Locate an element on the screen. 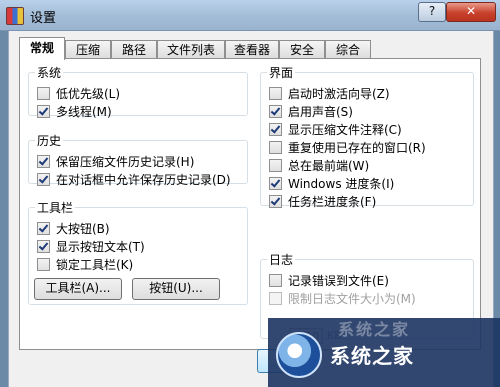 The image size is (500, 387). checkbox-large-buttons: 大按钮(B) is located at coordinates (73, 228).